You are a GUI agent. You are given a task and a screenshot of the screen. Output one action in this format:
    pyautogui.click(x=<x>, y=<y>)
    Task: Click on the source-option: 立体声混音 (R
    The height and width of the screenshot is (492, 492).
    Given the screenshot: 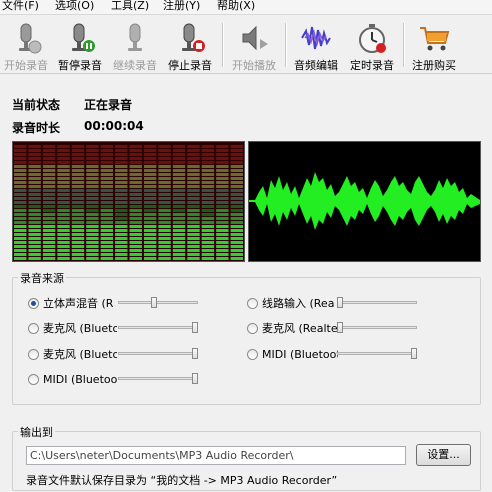 What is the action you would take?
    pyautogui.click(x=78, y=304)
    